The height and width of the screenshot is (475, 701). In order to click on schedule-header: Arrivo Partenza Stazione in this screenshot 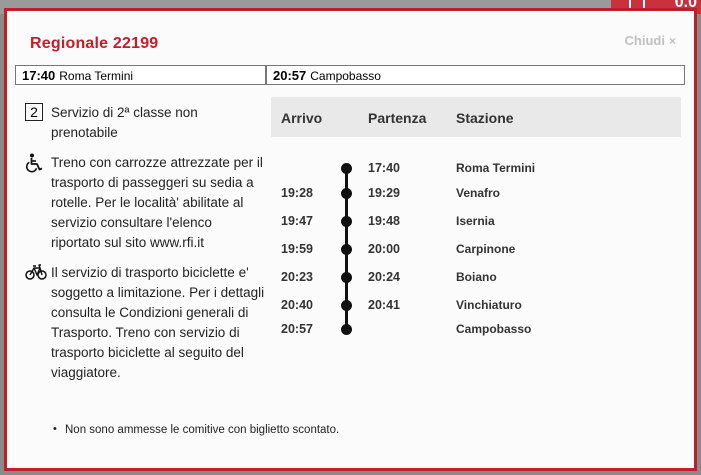, I will do `click(476, 117)`.